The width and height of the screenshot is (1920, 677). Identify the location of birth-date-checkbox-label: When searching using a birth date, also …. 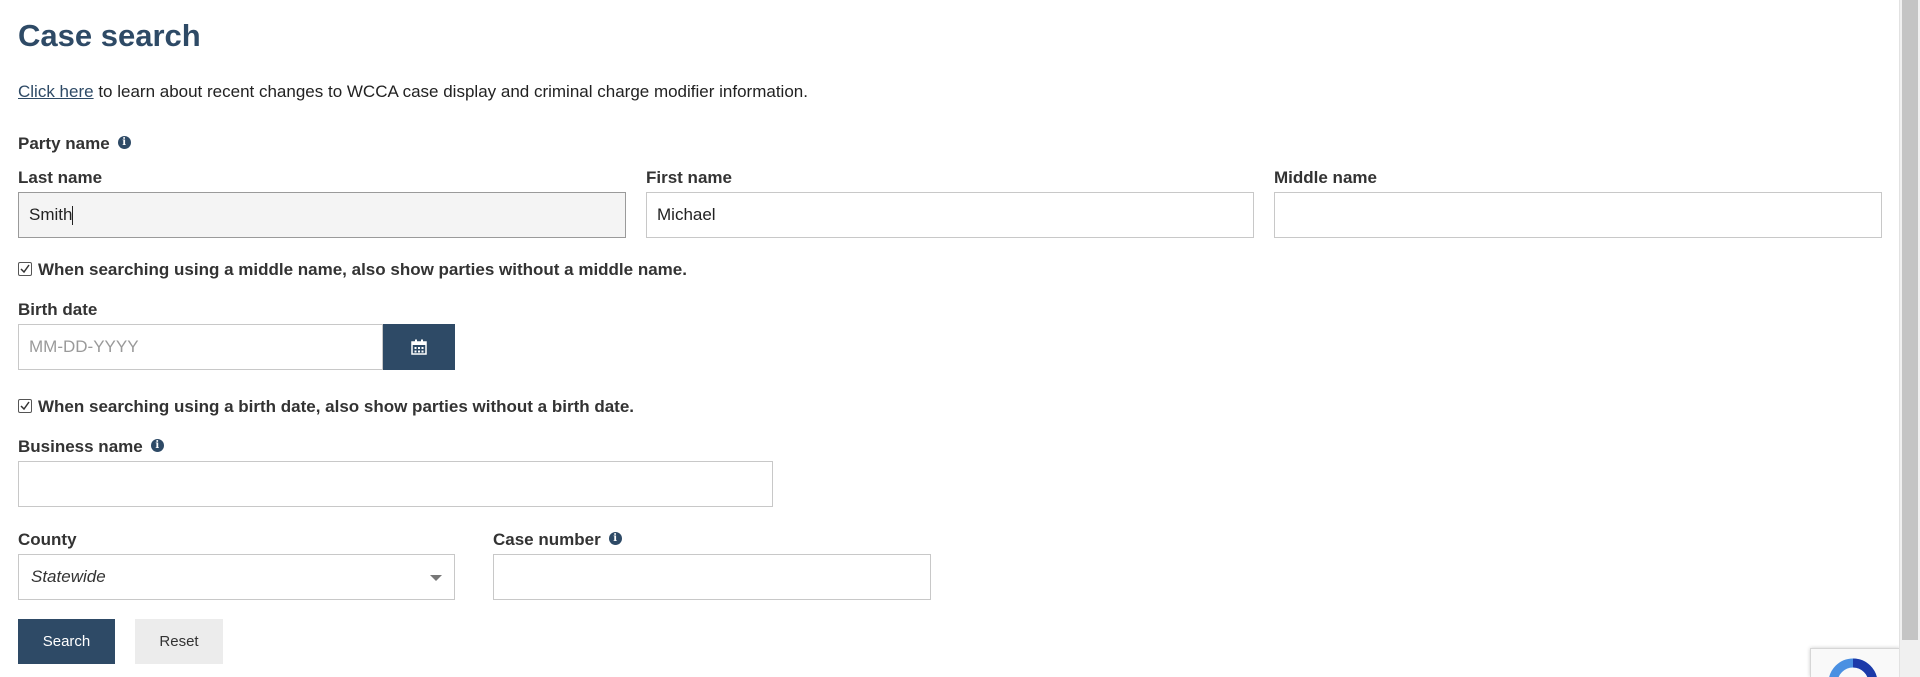
(336, 406).